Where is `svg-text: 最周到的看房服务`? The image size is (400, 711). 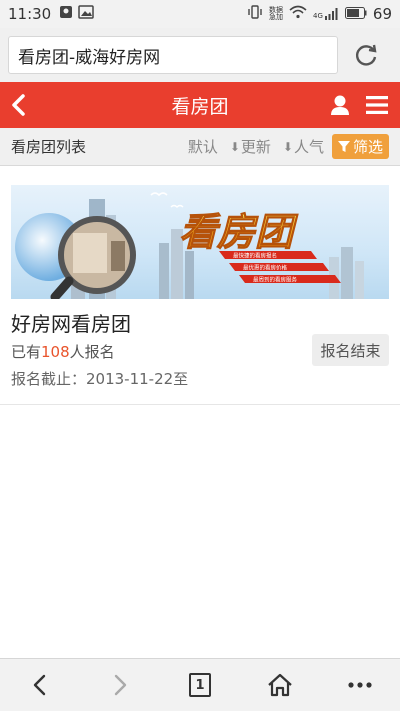
svg-text: 最周到的看房服务 is located at coordinates (275, 280).